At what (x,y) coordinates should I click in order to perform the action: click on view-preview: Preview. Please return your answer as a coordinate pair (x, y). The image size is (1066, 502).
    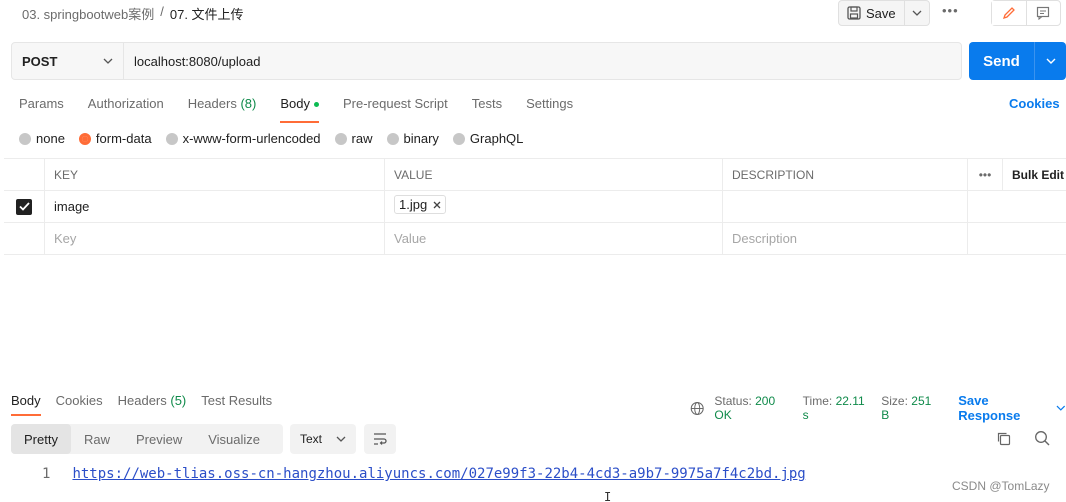
    Looking at the image, I should click on (159, 439).